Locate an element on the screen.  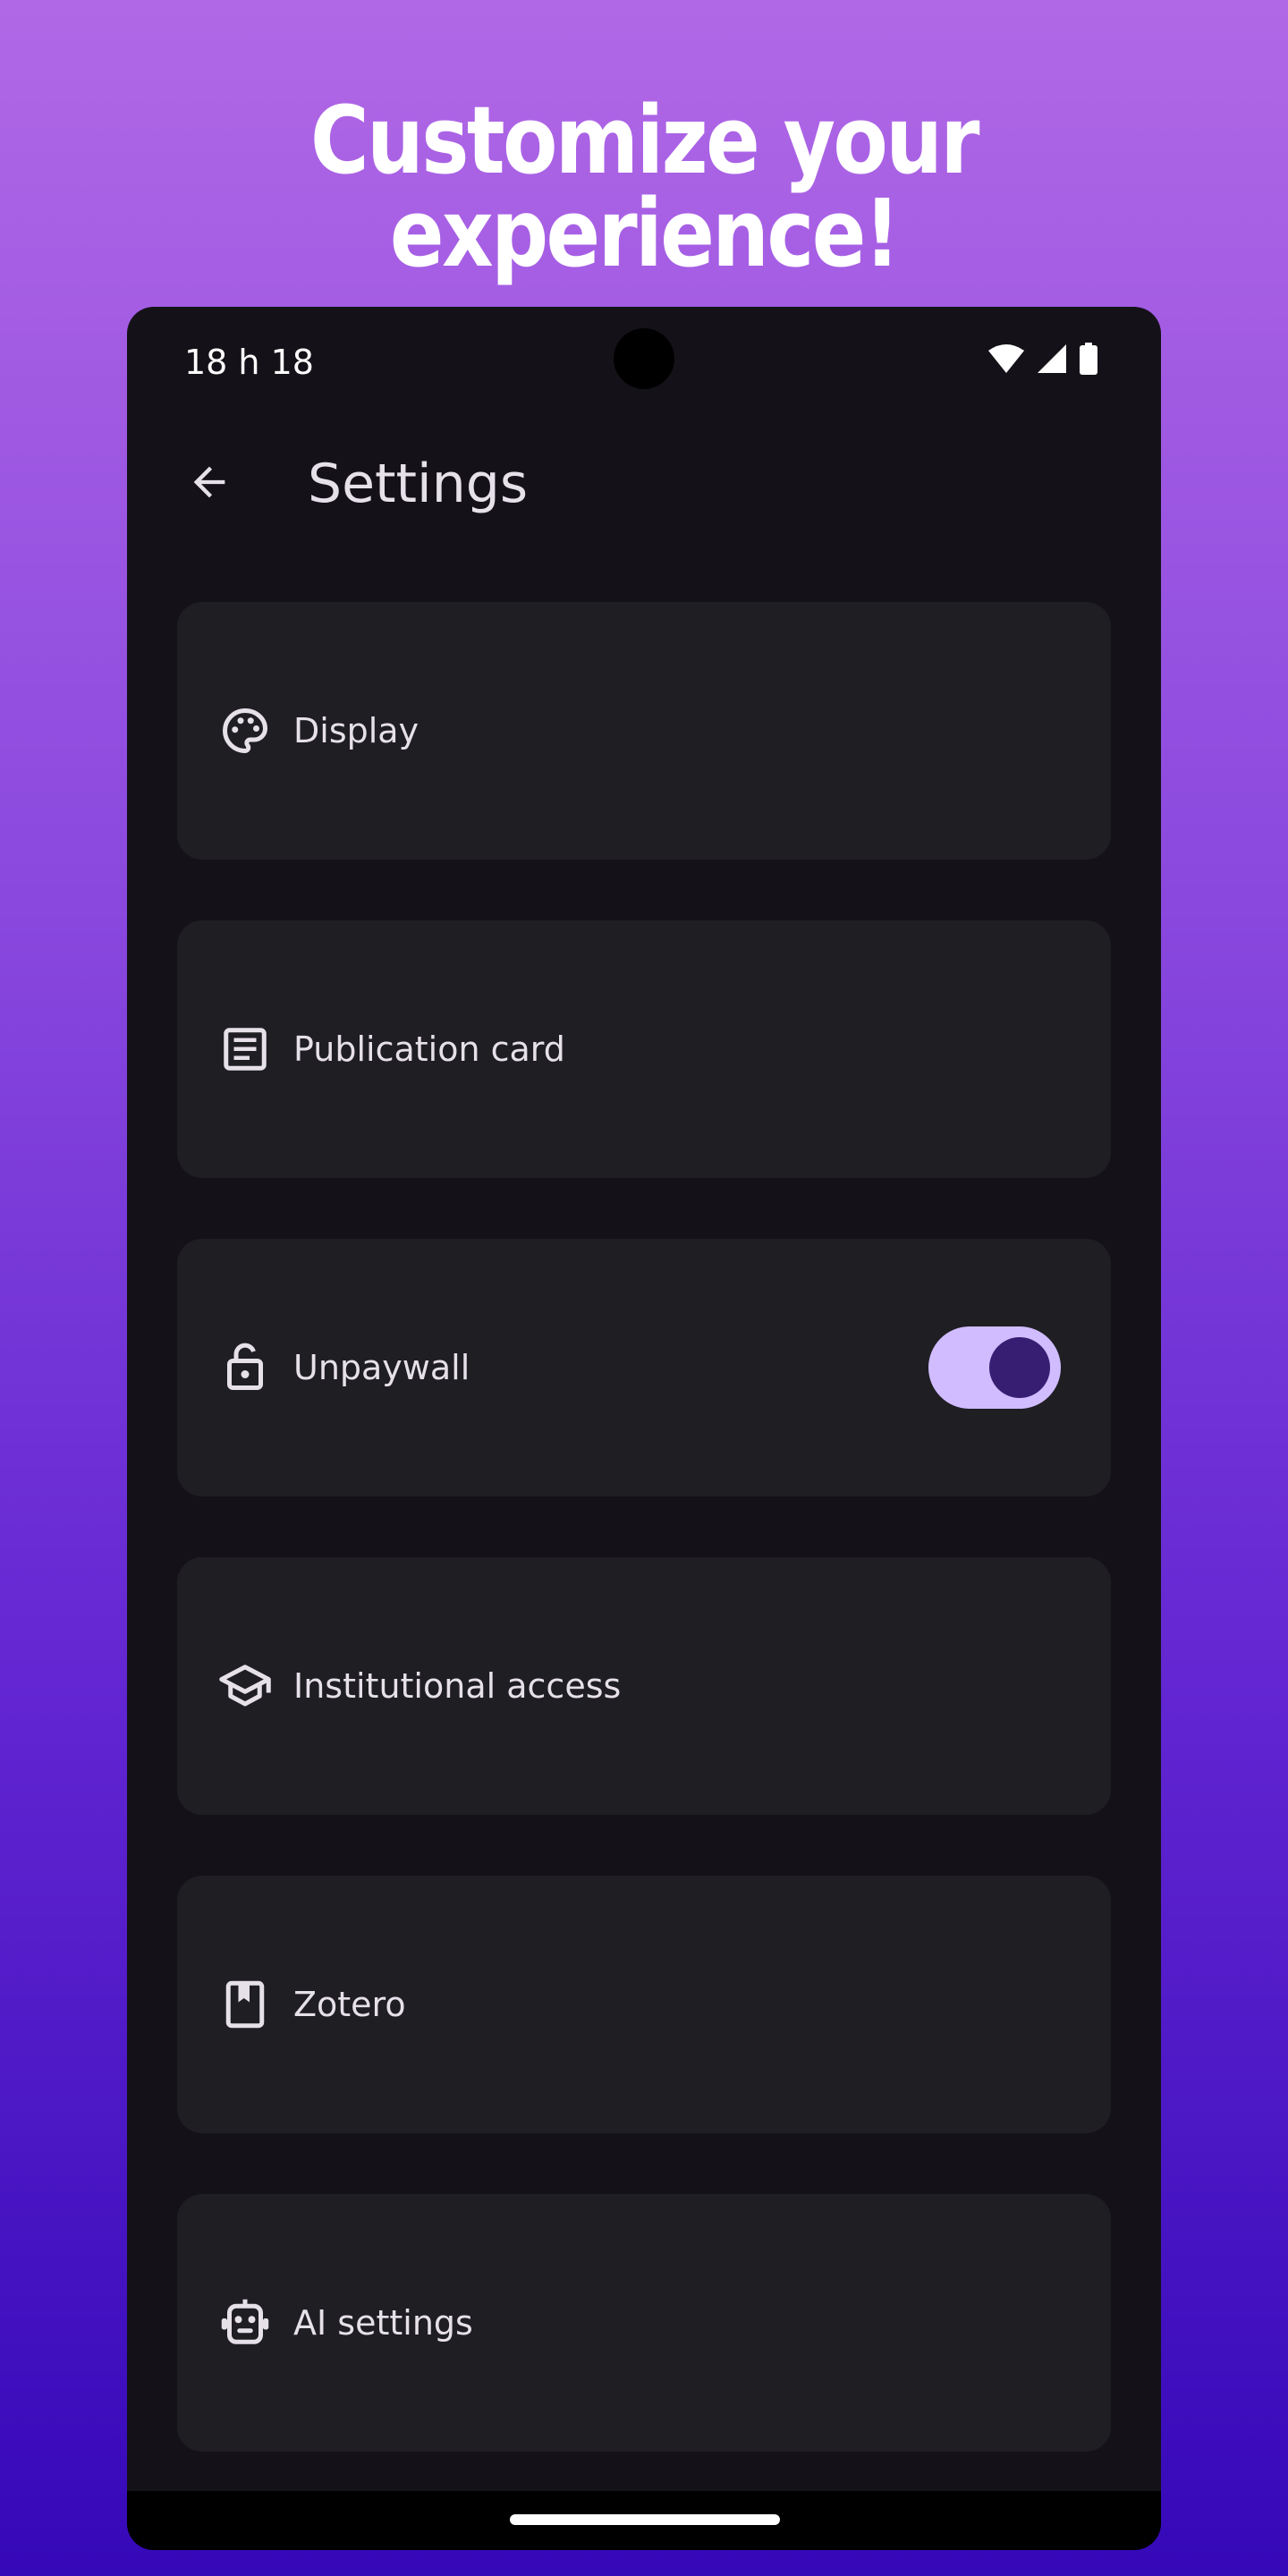
headline: Customize your experience! is located at coordinates (644, 187).